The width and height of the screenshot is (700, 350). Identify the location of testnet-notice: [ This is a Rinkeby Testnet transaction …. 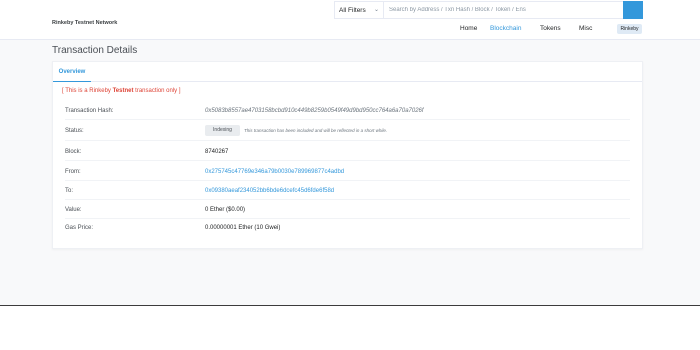
(121, 91).